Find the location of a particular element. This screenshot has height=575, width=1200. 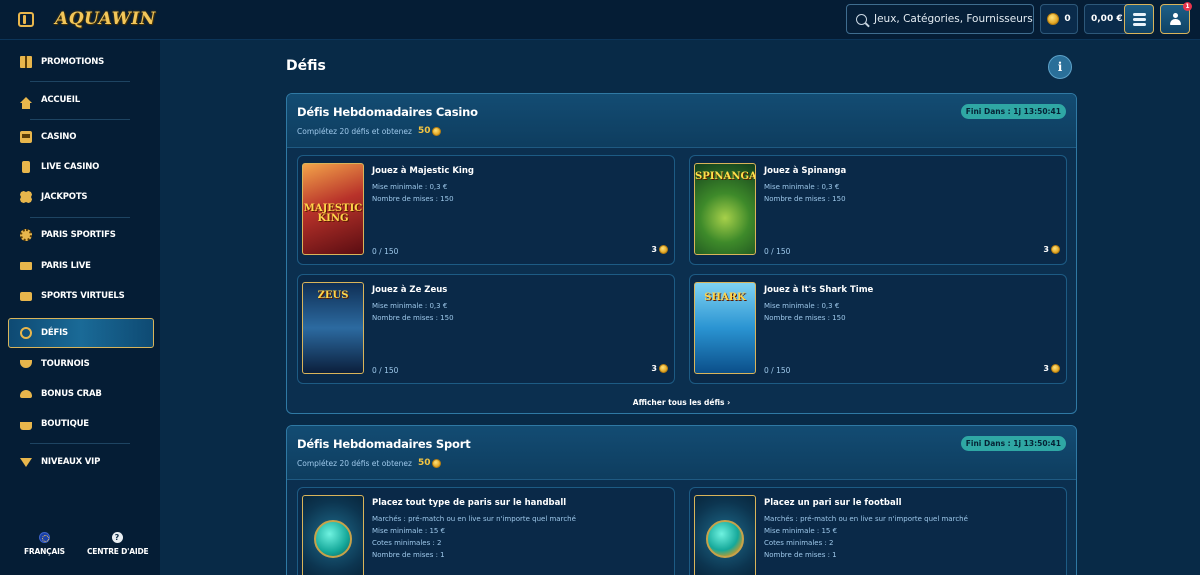

sidebar-item-niveaux-vip: NIVEAUX VIP is located at coordinates (81, 462).